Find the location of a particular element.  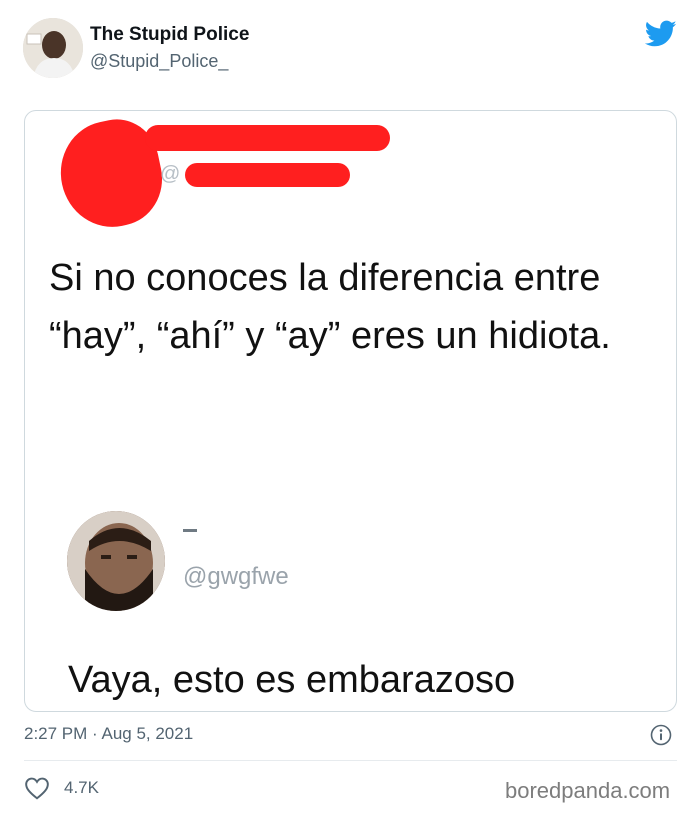

watermark: boredpanda.com is located at coordinates (588, 790).